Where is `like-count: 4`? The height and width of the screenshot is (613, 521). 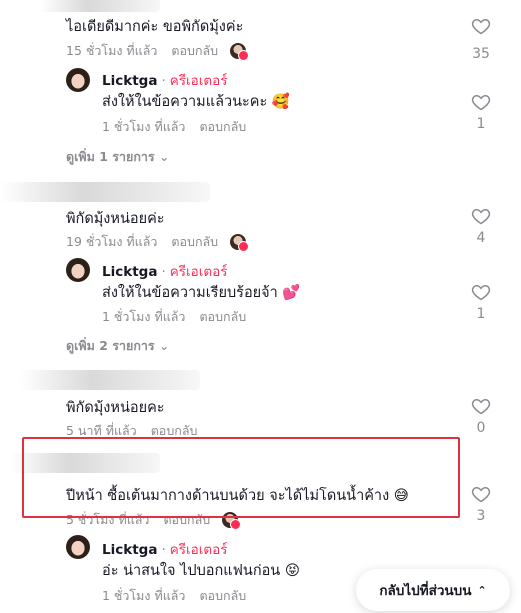
like-count: 4 is located at coordinates (481, 238).